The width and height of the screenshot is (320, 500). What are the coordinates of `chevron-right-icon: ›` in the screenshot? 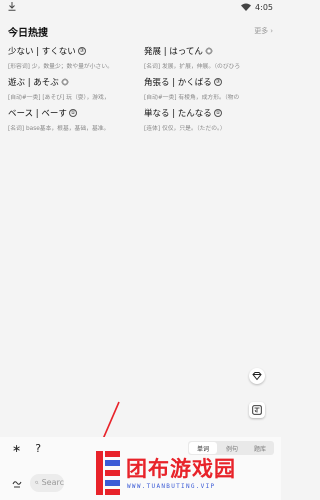 It's located at (271, 31).